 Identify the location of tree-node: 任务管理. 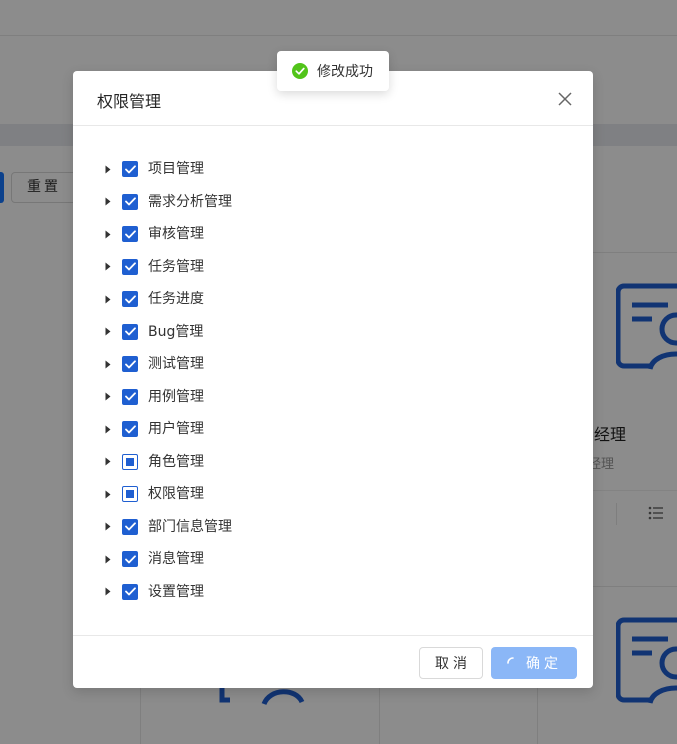
(333, 267).